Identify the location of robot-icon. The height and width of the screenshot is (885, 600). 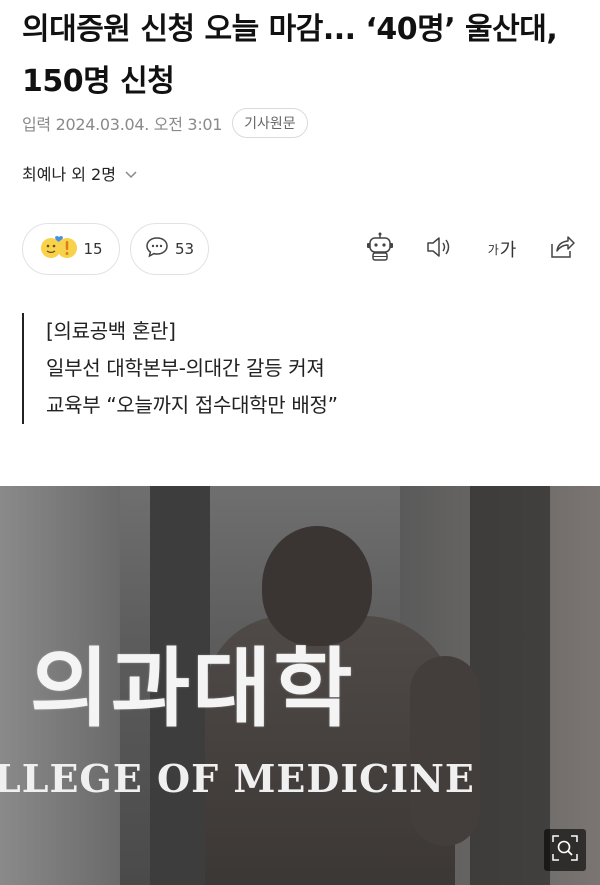
(380, 249).